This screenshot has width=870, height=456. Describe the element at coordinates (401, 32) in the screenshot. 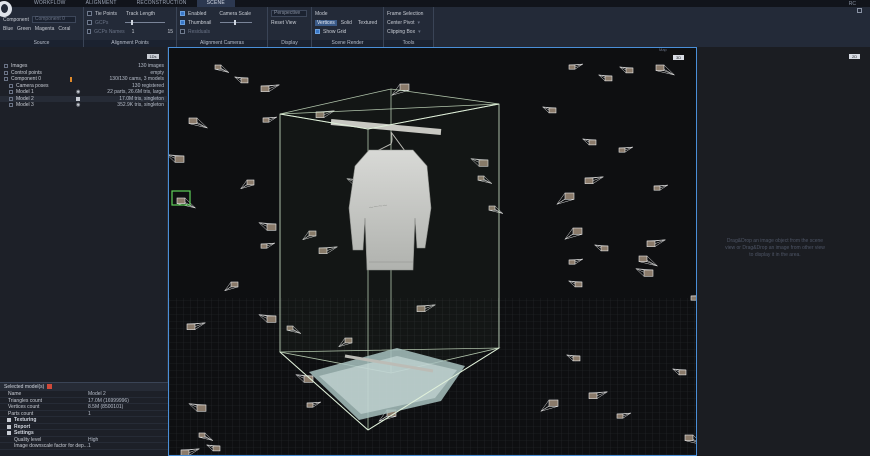

I see `clipping-box-button: Clipping Box` at that location.